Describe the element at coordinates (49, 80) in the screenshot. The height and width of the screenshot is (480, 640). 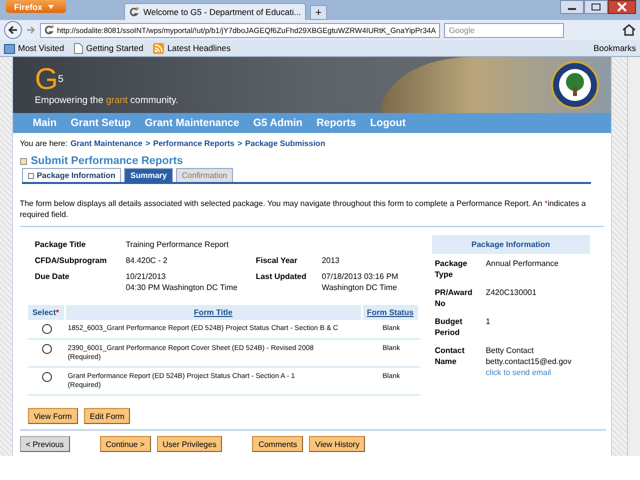
I see `logo: G$^{5}$` at that location.